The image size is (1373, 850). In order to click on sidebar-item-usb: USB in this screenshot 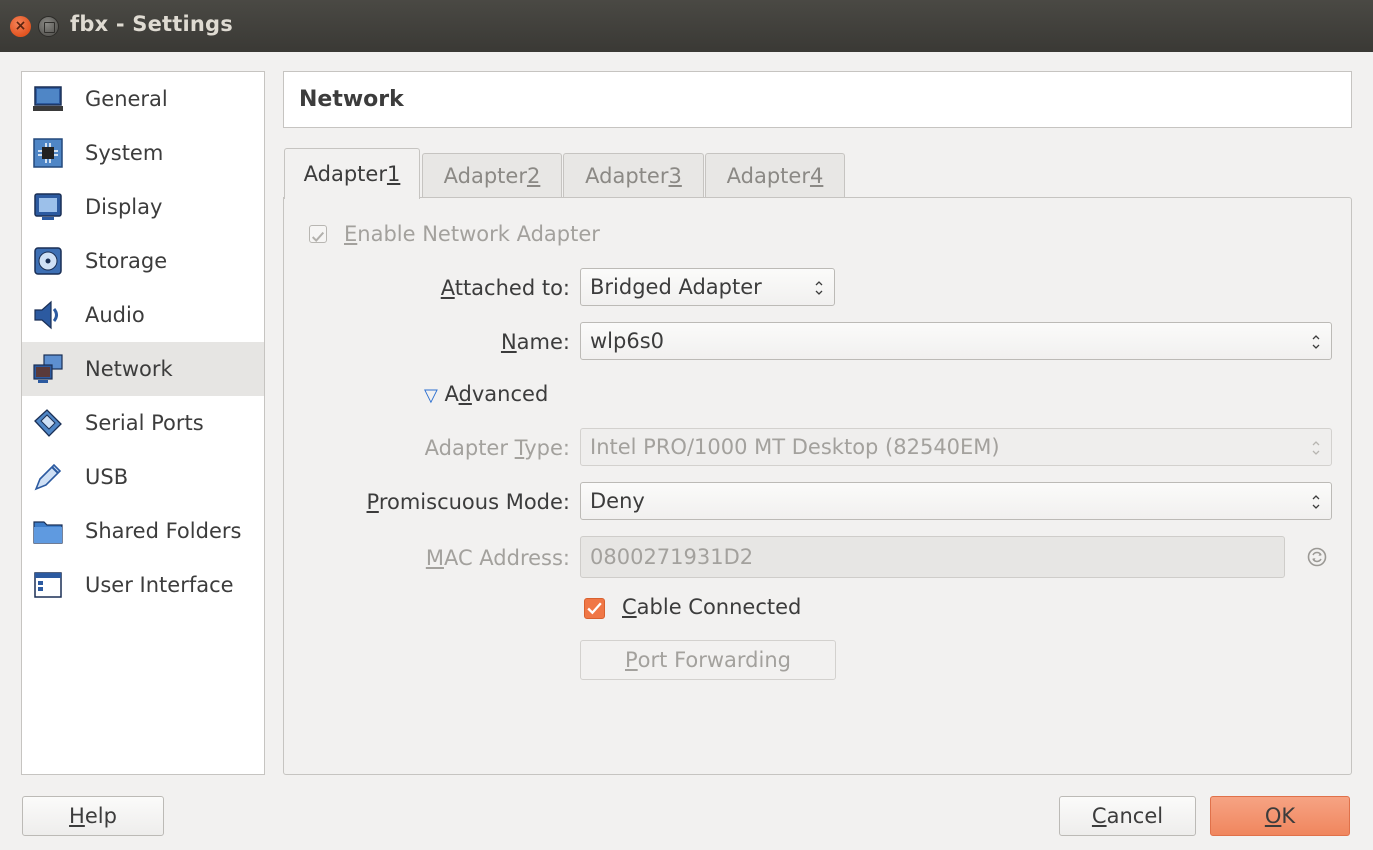, I will do `click(143, 477)`.